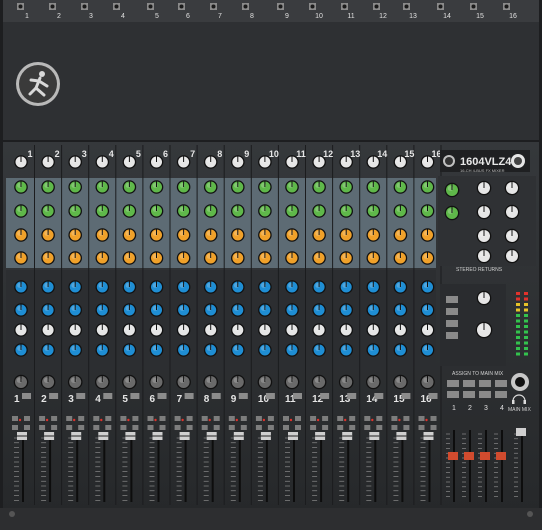 The image size is (542, 530). What do you see at coordinates (512, 188) in the screenshot?
I see `aux-send-knob` at bounding box center [512, 188].